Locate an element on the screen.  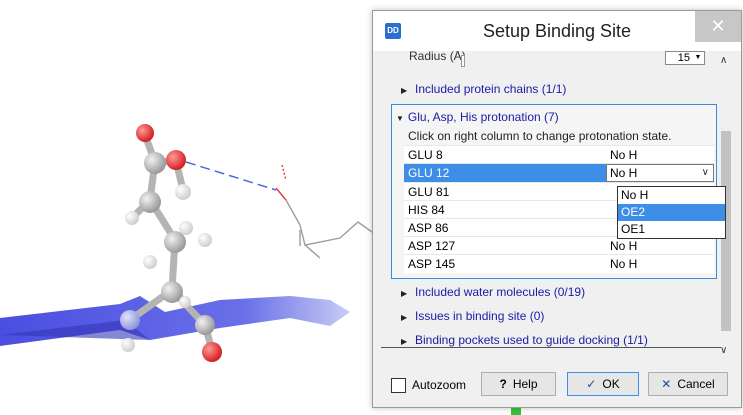
cancel-button: ✕ Cancel is located at coordinates (688, 384).